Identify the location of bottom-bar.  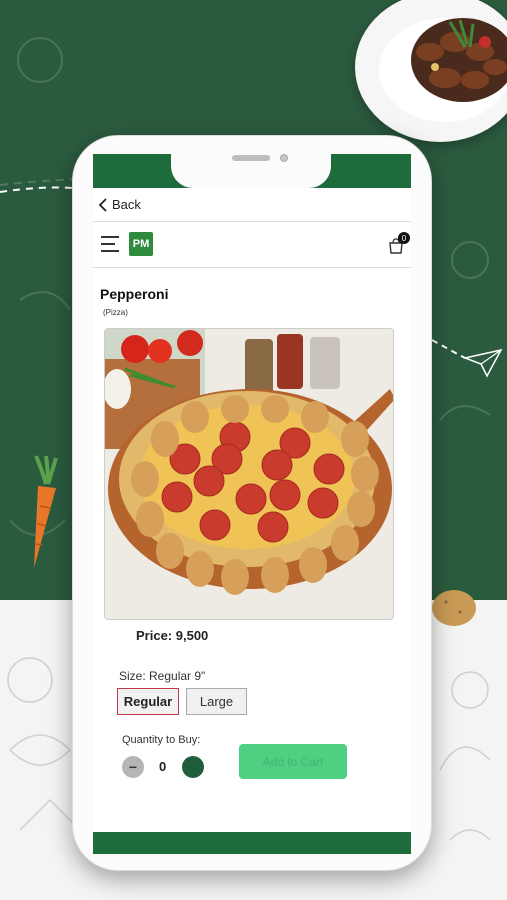
(252, 843).